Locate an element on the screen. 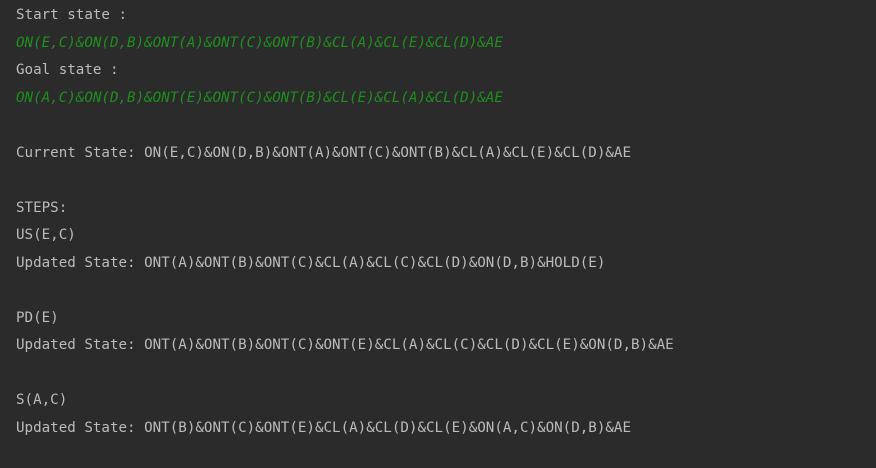 This screenshot has width=876, height=468. goal-state-label: Goal state : is located at coordinates (67, 70).